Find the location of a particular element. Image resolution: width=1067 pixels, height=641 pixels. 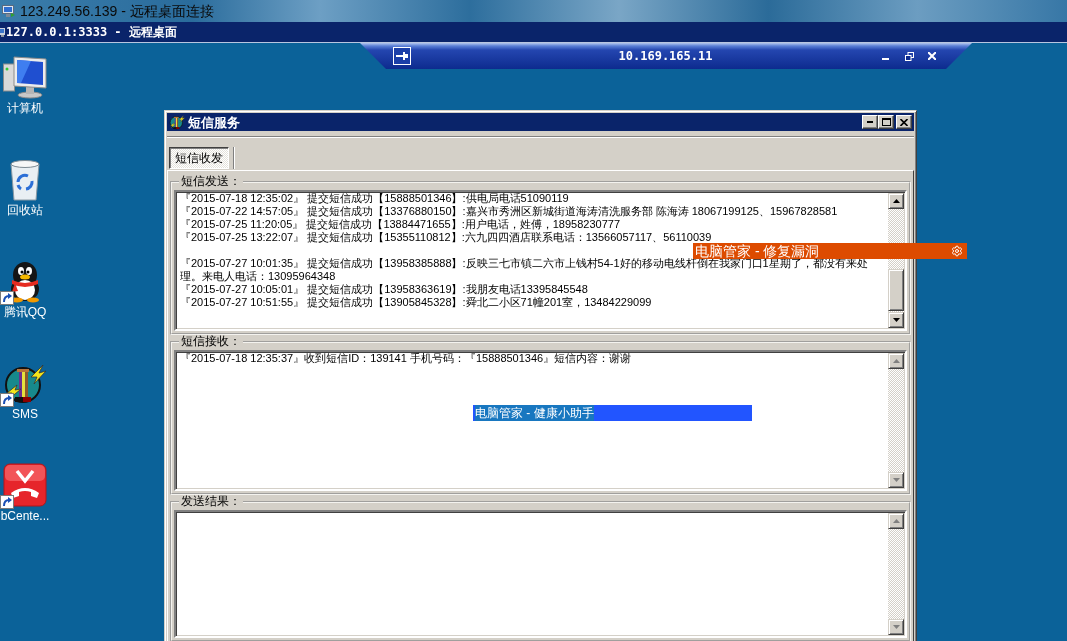

log-entry: 『2015-07-27 10:51:55』 提交短信成功【13905845328】:舜北二小区71幢201室，13484229099 is located at coordinates (416, 302).